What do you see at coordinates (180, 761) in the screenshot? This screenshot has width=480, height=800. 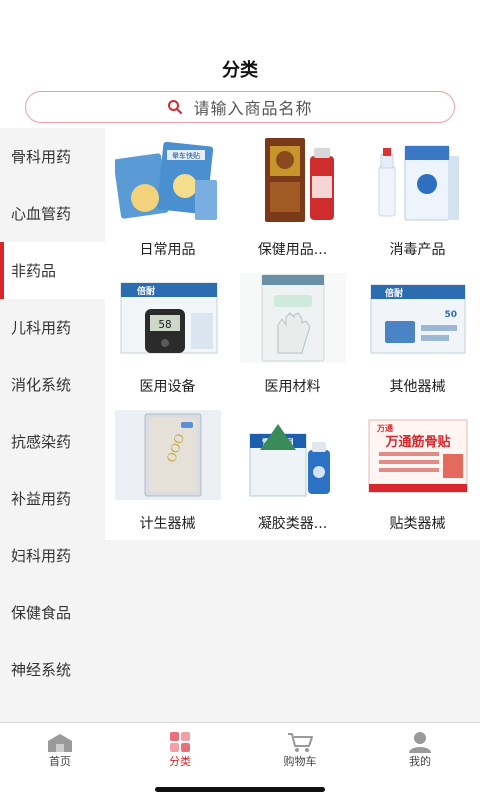 I see `tab-label: 分类` at bounding box center [180, 761].